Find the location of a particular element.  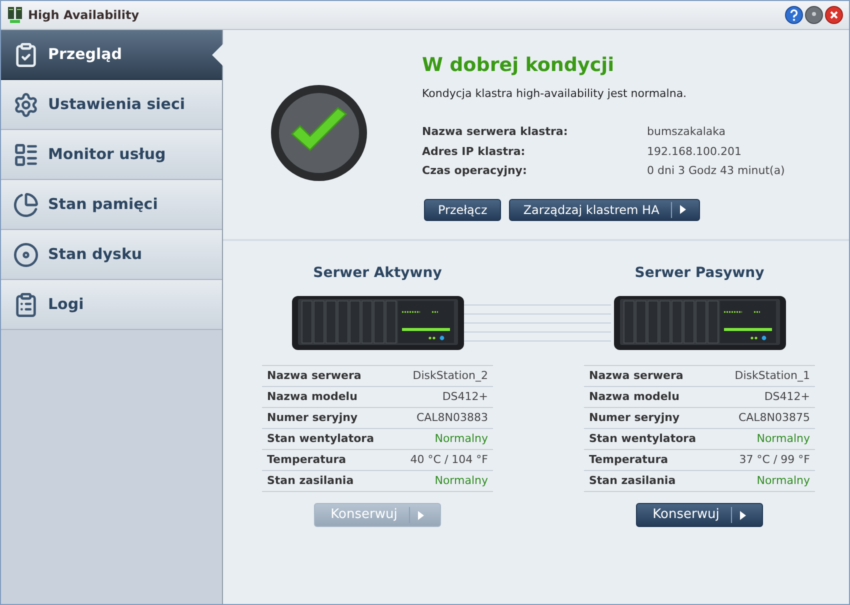

server-title: Serwer Aktywny is located at coordinates (377, 273).